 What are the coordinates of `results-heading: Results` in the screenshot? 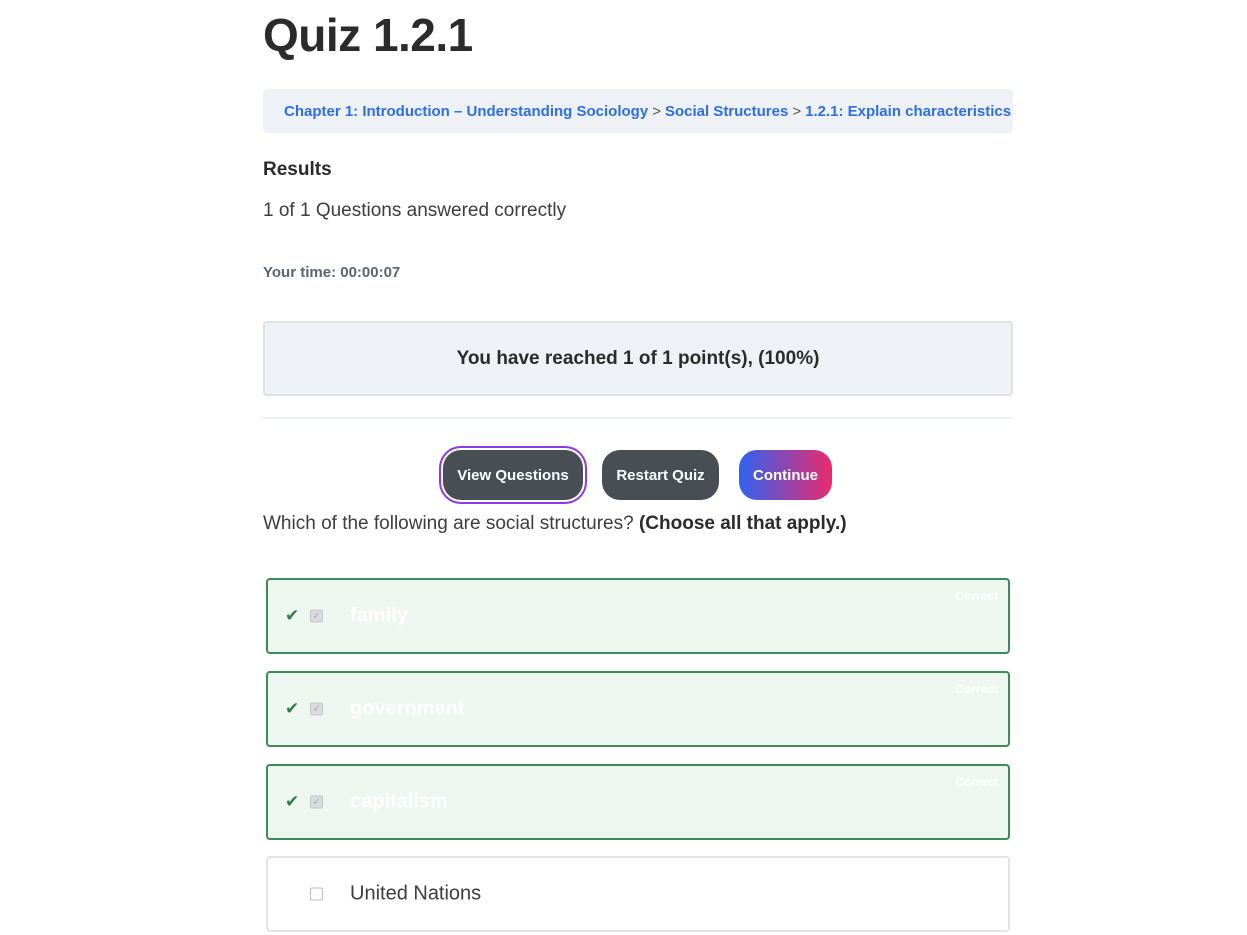 It's located at (297, 169).